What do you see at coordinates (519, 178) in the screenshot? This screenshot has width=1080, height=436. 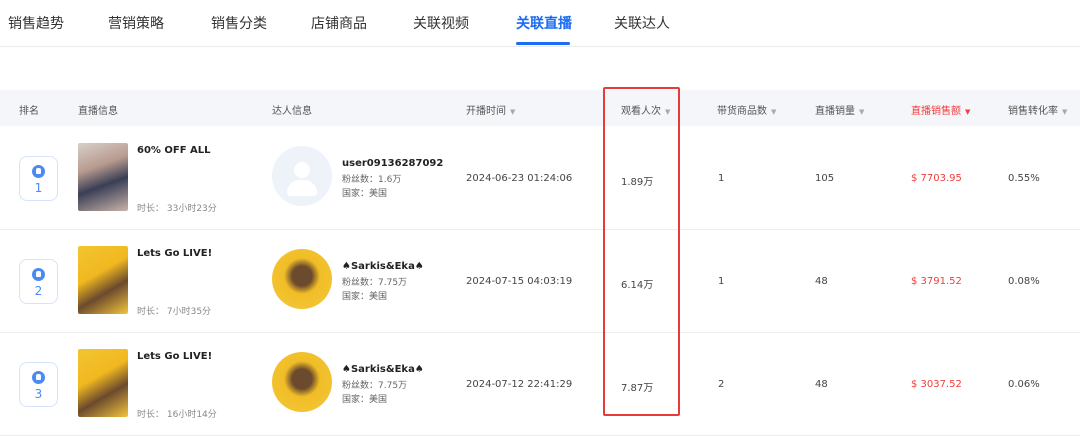 I see `start-time: 2024-06-23 01:24:06` at bounding box center [519, 178].